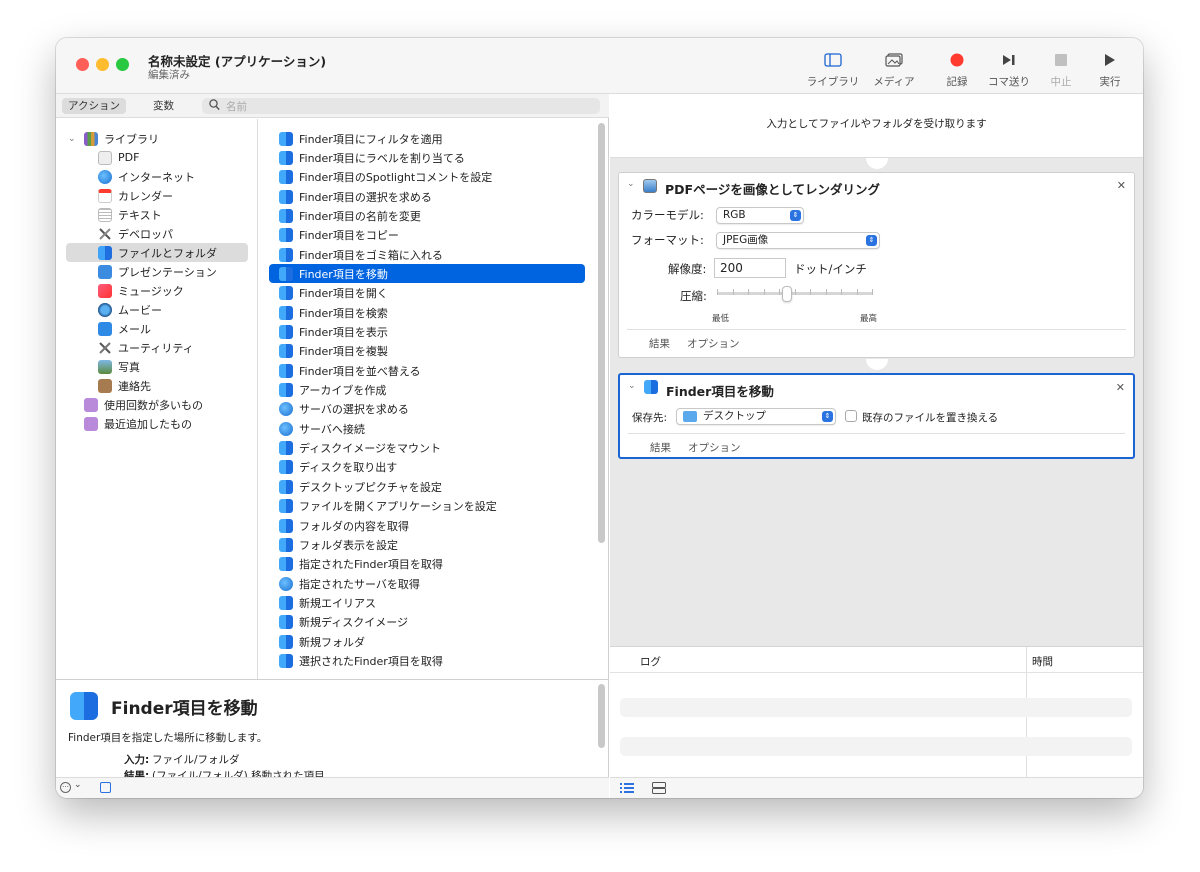 This screenshot has height=872, width=1200. I want to click on record-toolbar-label: 記録, so click(957, 82).